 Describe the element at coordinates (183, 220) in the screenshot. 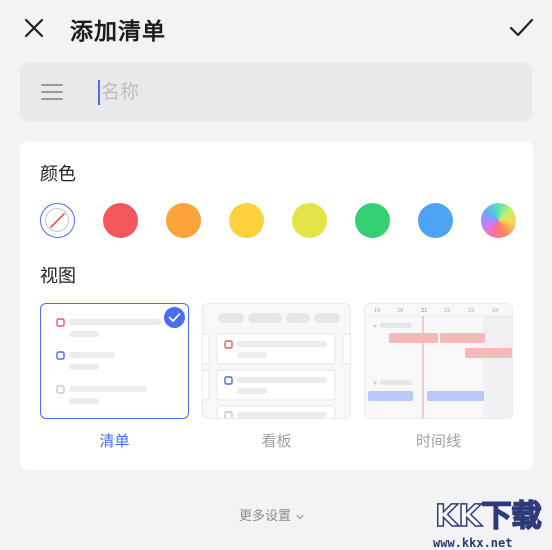

I see `color-swatch-orange` at that location.